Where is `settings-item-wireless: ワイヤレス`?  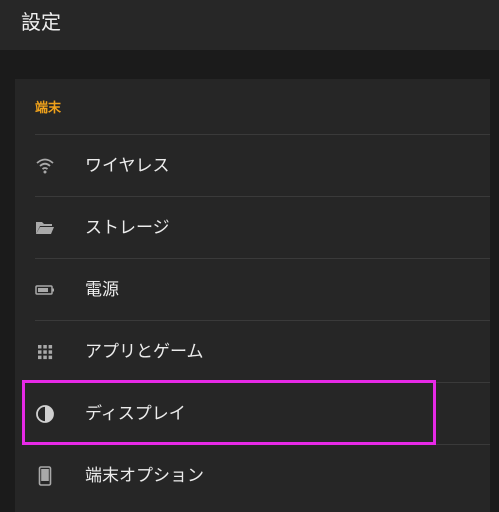
settings-item-wireless: ワイヤレス is located at coordinates (252, 166).